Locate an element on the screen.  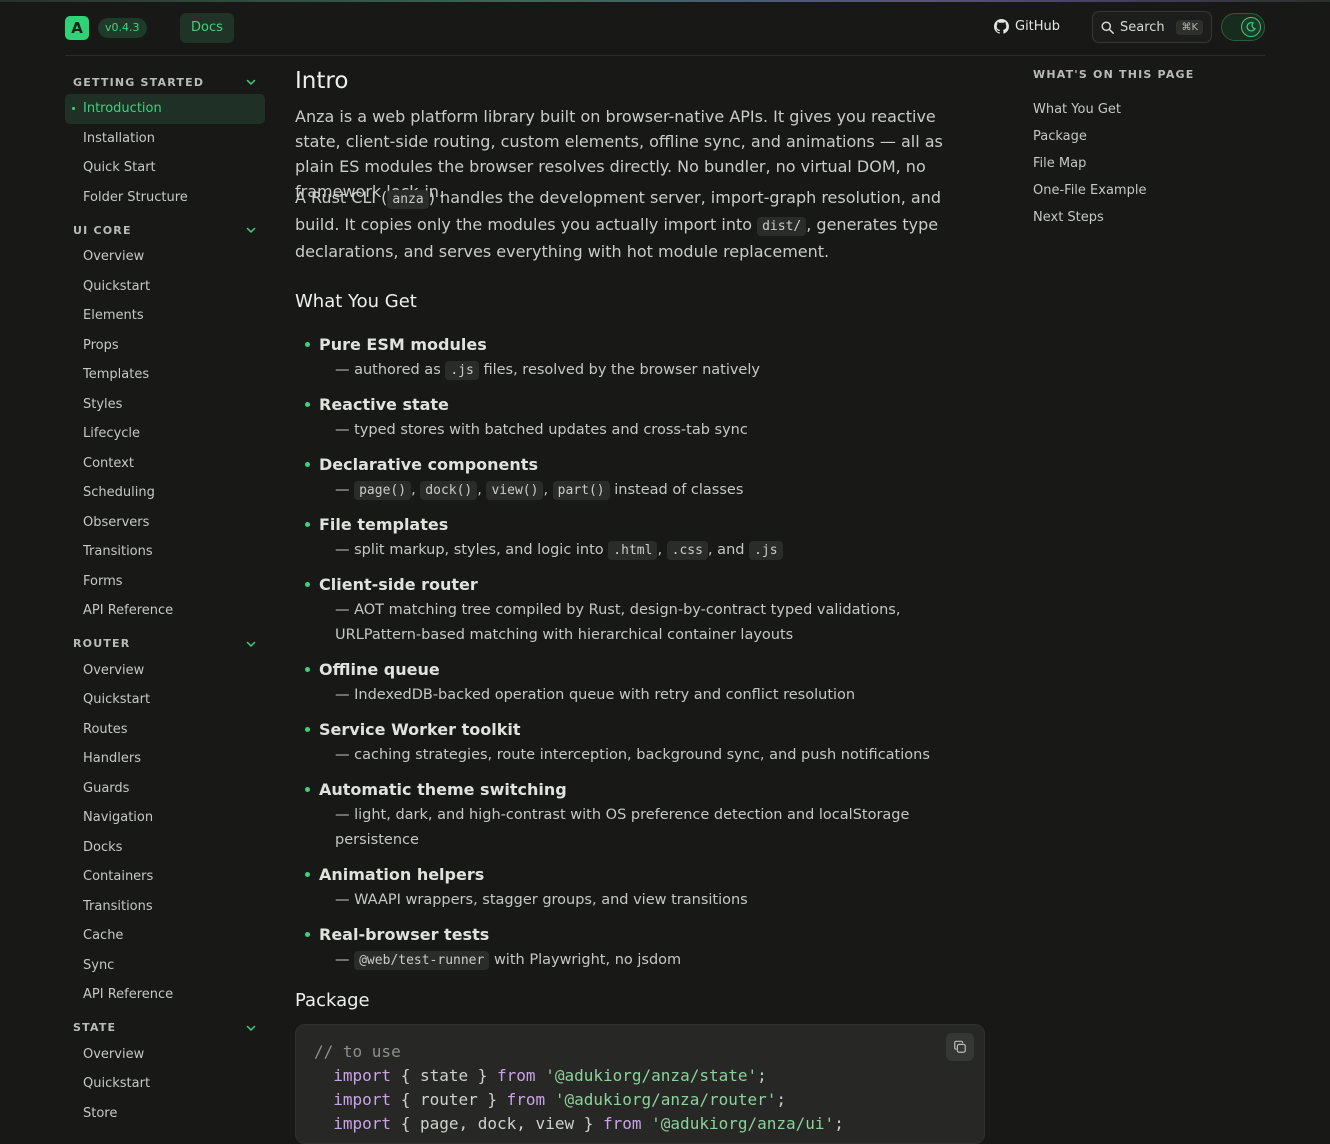
sidebar-item-context: Context is located at coordinates (165, 464).